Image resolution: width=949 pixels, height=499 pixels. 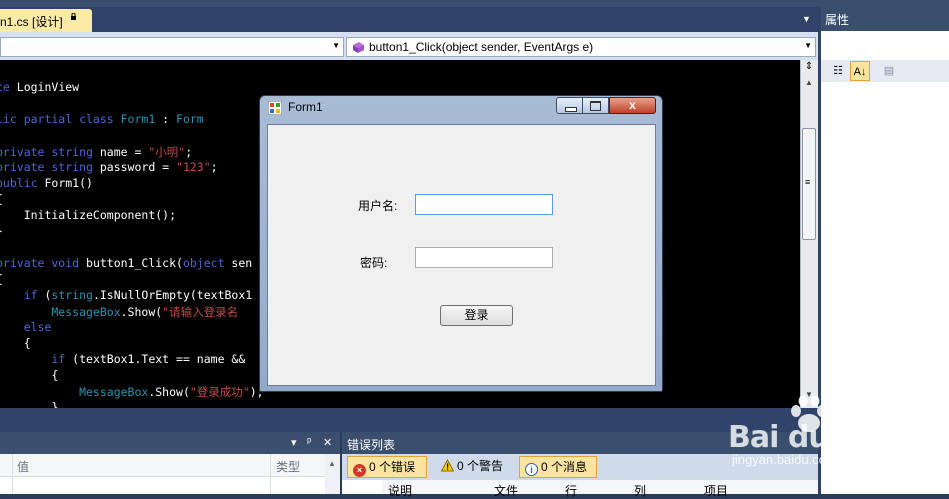 I want to click on code-token: Form1, so click(x=138, y=119).